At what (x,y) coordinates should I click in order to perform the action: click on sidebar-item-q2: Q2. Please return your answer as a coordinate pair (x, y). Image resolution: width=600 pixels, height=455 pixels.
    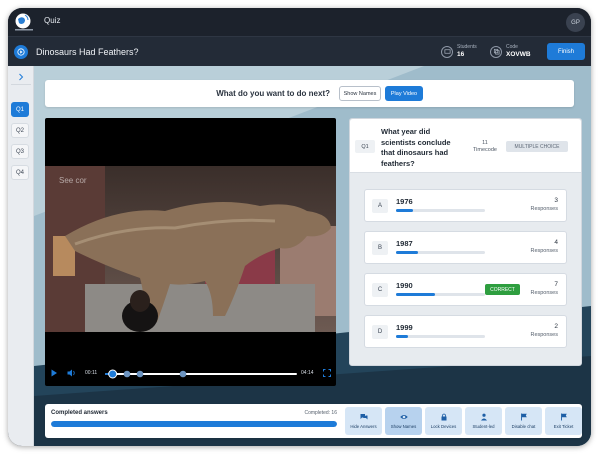
    Looking at the image, I should click on (20, 130).